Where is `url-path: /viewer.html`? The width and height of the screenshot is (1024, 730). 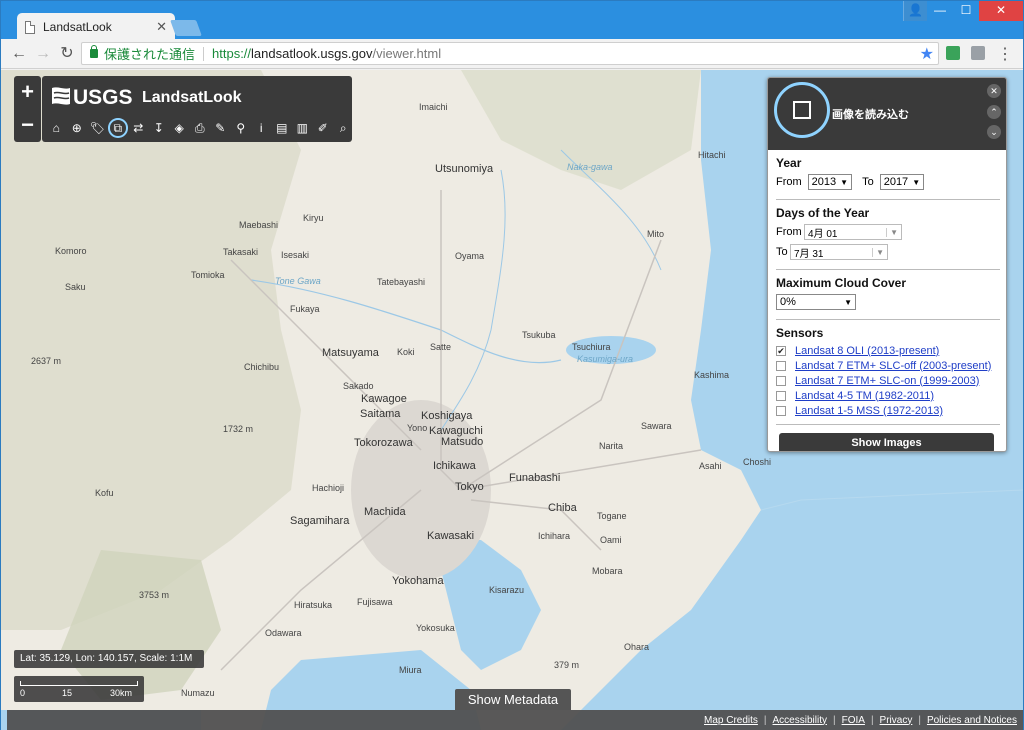
url-path: /viewer.html is located at coordinates (407, 53).